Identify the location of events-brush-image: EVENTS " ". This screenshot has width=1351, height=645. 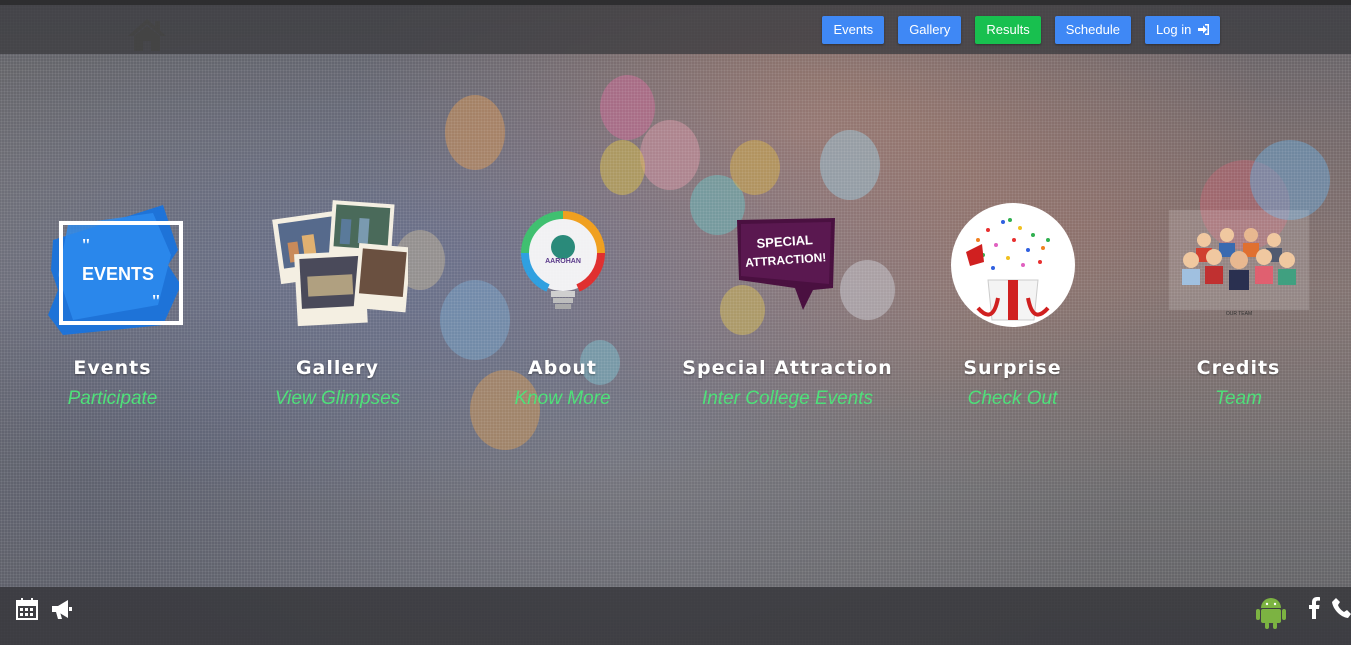
(112, 265).